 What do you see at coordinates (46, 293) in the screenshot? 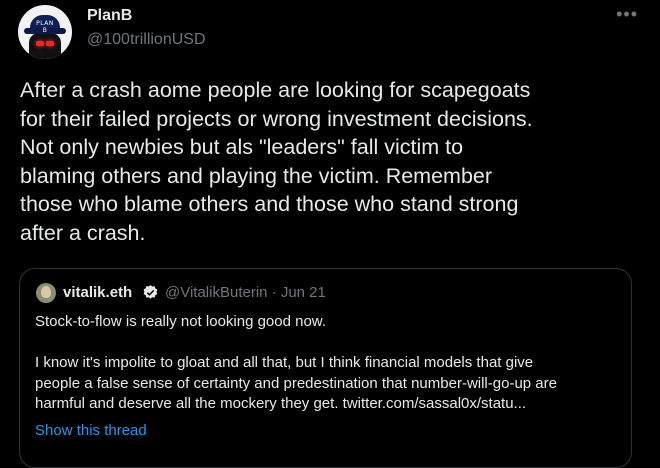
I see `quoted-author-avatar` at bounding box center [46, 293].